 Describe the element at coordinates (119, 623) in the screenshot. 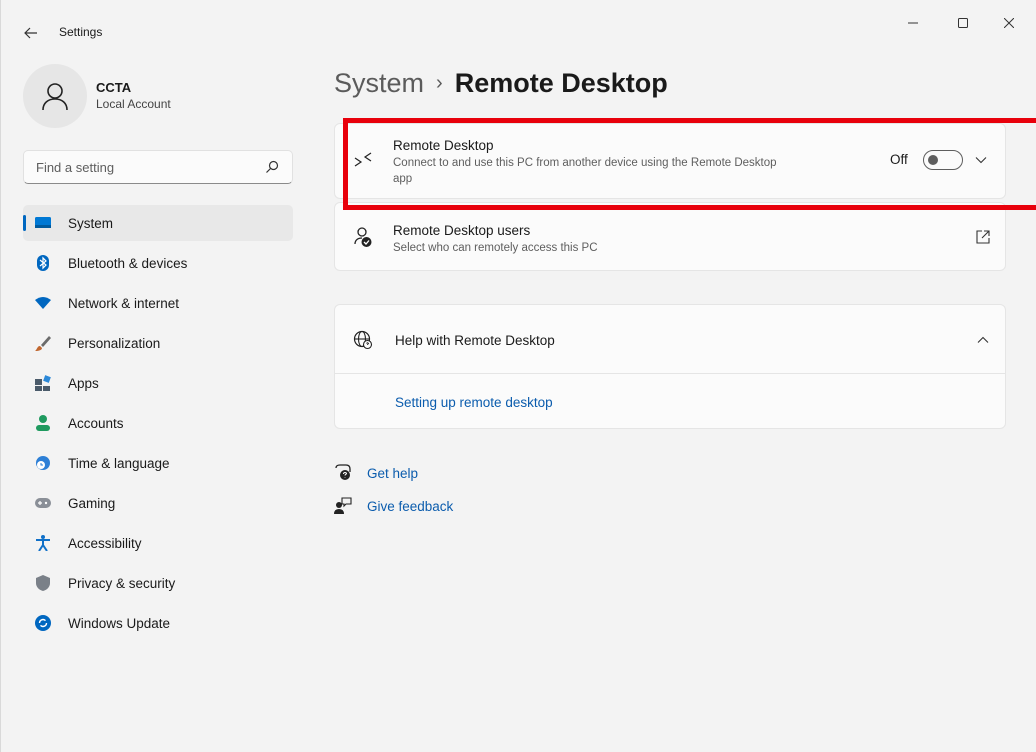

I see `sidebar-item-label: Windows Update` at that location.